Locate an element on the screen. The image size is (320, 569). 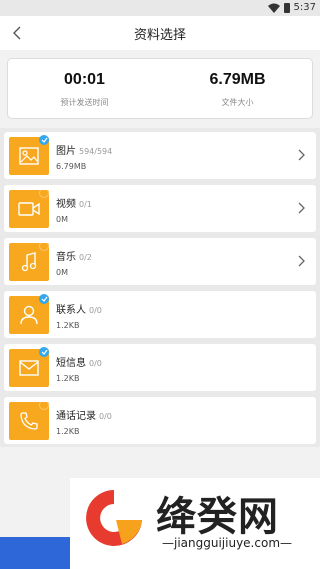
watermark-text: 绛癸网 is located at coordinates (217, 517).